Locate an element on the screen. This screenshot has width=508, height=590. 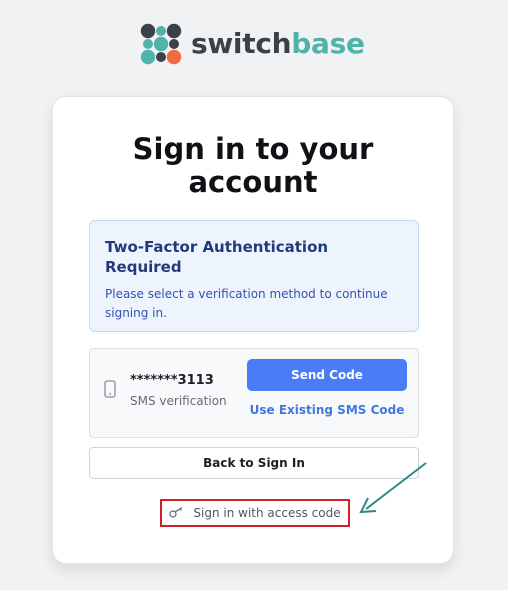
logo-text-switch: switch is located at coordinates (241, 43).